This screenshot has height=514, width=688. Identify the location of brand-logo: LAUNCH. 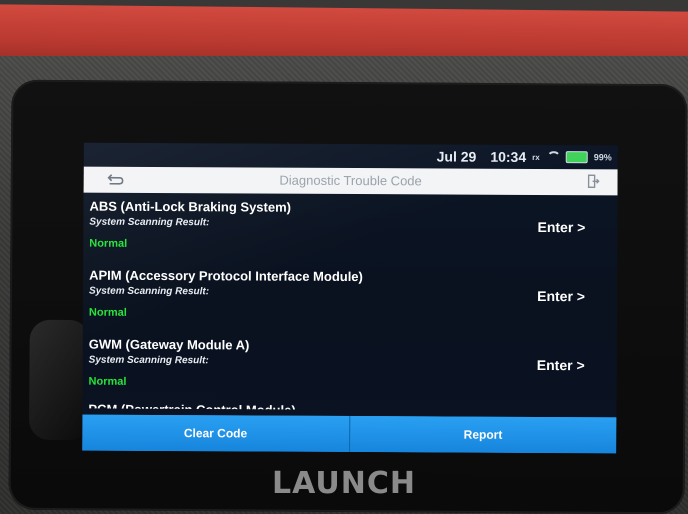
(343, 483).